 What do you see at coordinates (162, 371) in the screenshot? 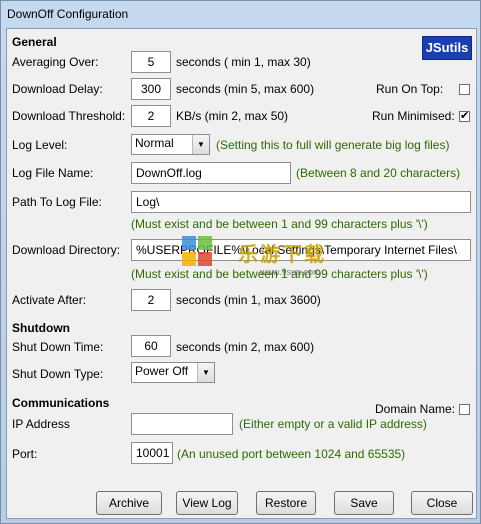
I see `shut-down-type-value: Power Off` at bounding box center [162, 371].